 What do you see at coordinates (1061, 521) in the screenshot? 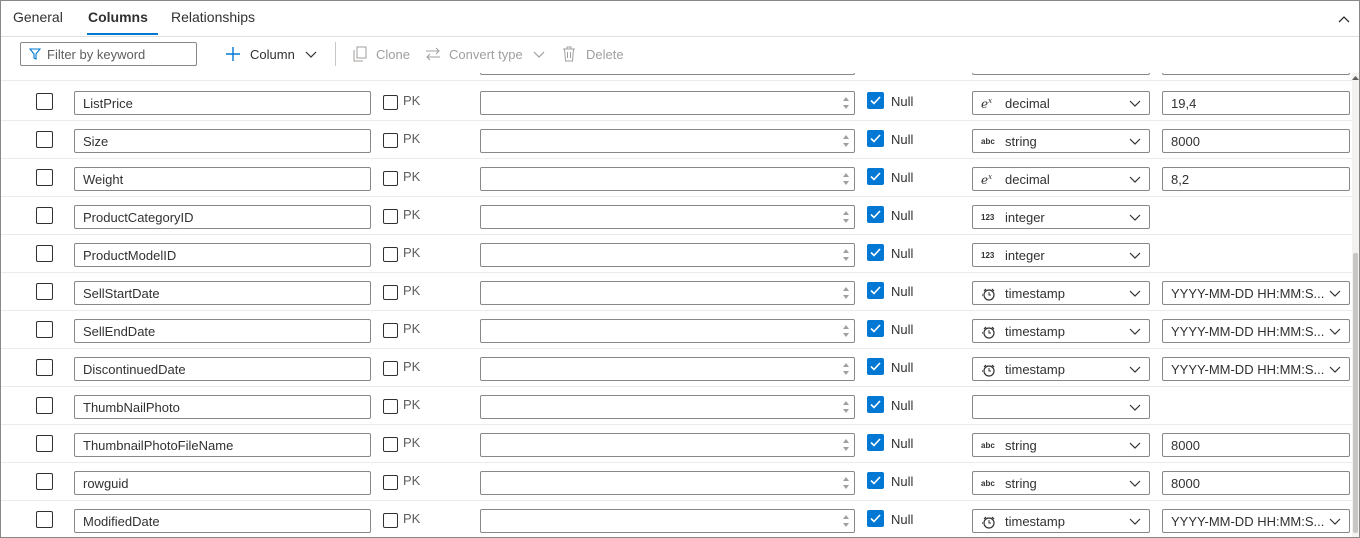
I see `data-type-dropdown: timestamp` at bounding box center [1061, 521].